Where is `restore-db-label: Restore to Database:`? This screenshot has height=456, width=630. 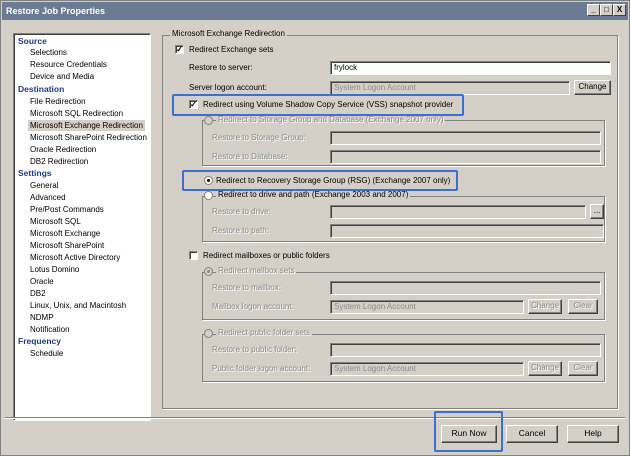 restore-db-label: Restore to Database: is located at coordinates (250, 156).